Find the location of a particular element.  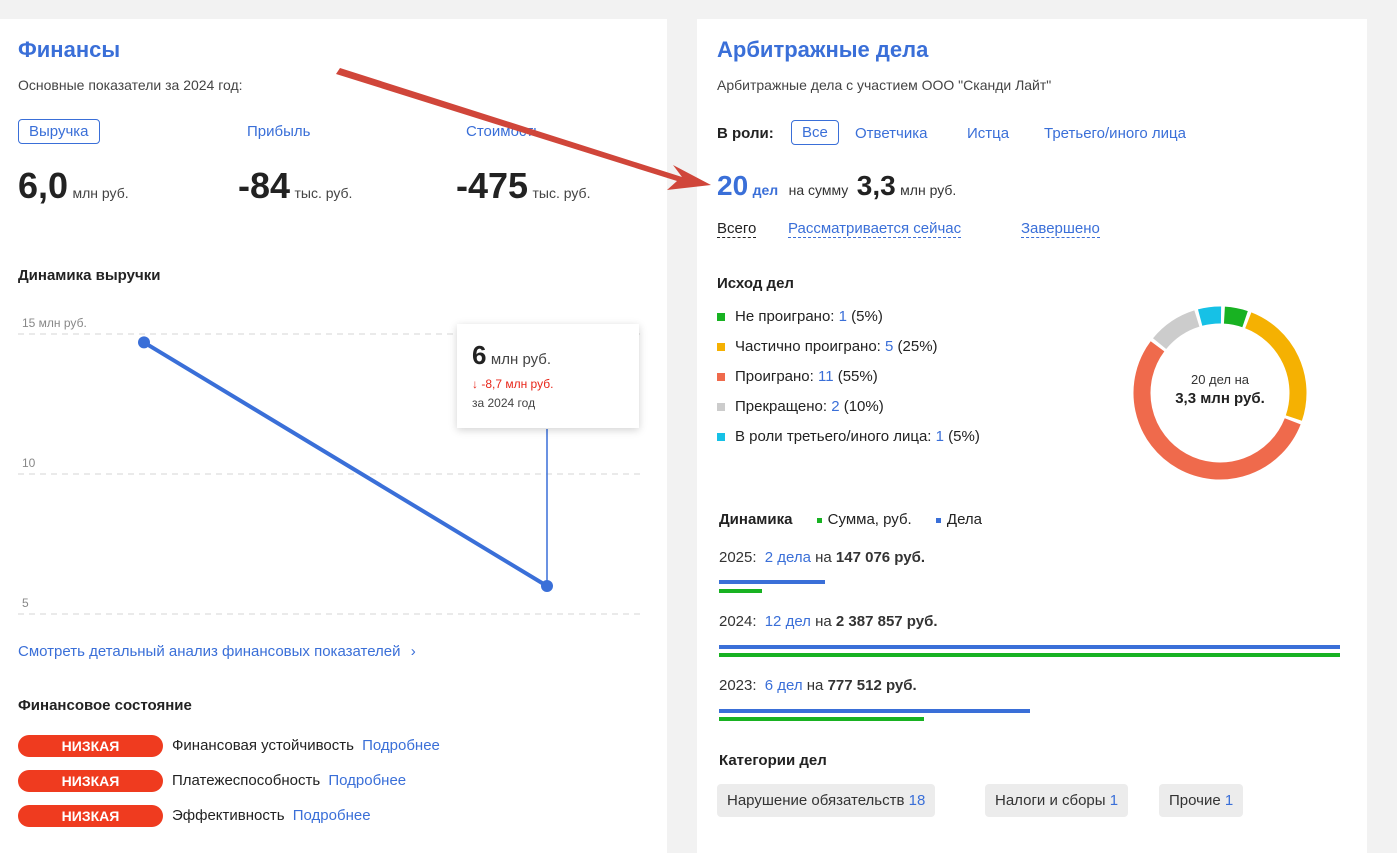

outcome-count: 2 is located at coordinates (835, 406).